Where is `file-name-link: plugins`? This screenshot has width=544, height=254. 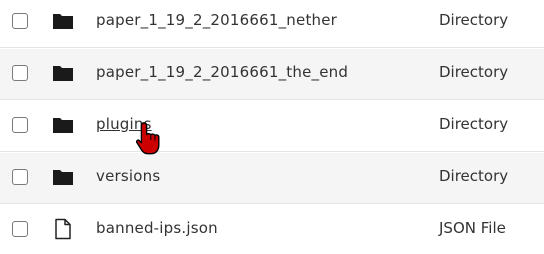
file-name-link: plugins is located at coordinates (124, 124).